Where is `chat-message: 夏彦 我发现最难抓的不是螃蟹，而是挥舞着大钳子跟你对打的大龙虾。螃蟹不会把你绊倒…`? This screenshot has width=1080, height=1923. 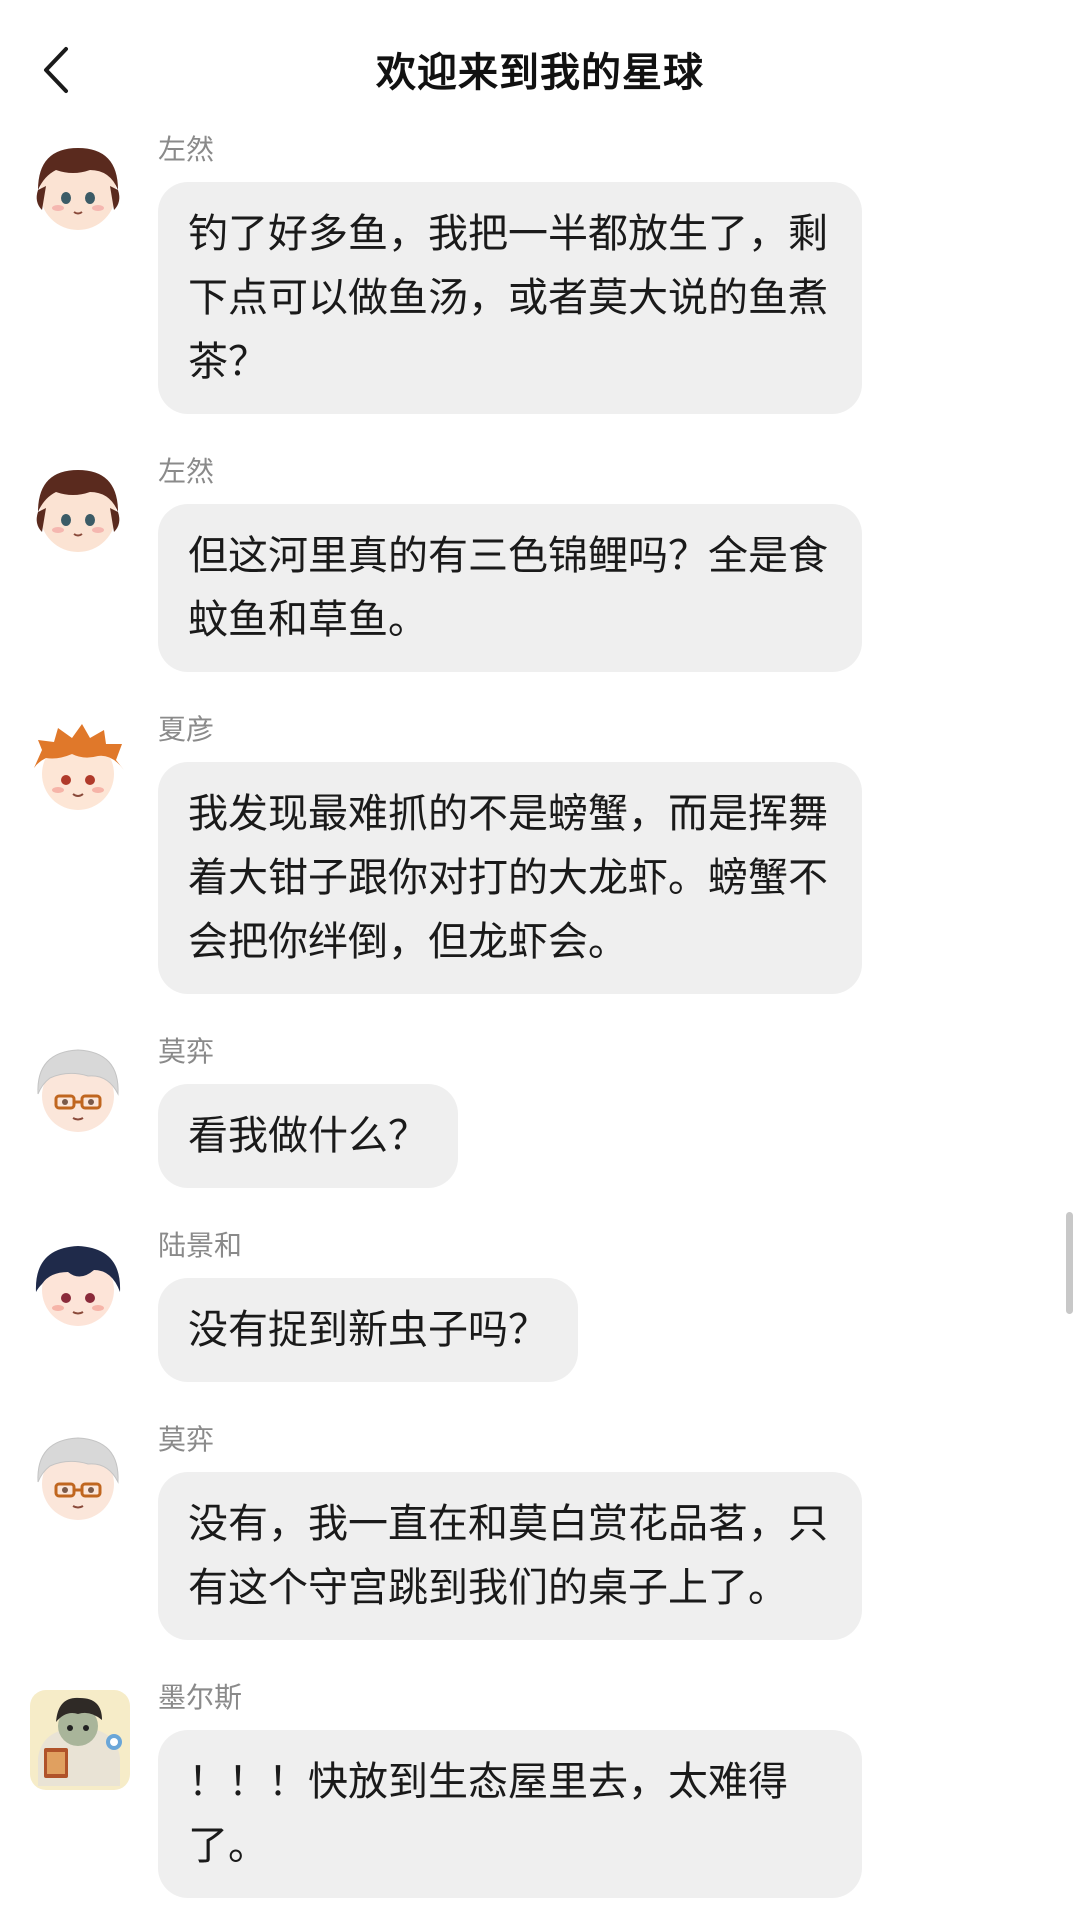
chat-message: 夏彦 我发现最难抓的不是螃蟹，而是挥舞着大钳子跟你对打的大龙虾。螃蟹不会把你绊倒… is located at coordinates (540, 852).